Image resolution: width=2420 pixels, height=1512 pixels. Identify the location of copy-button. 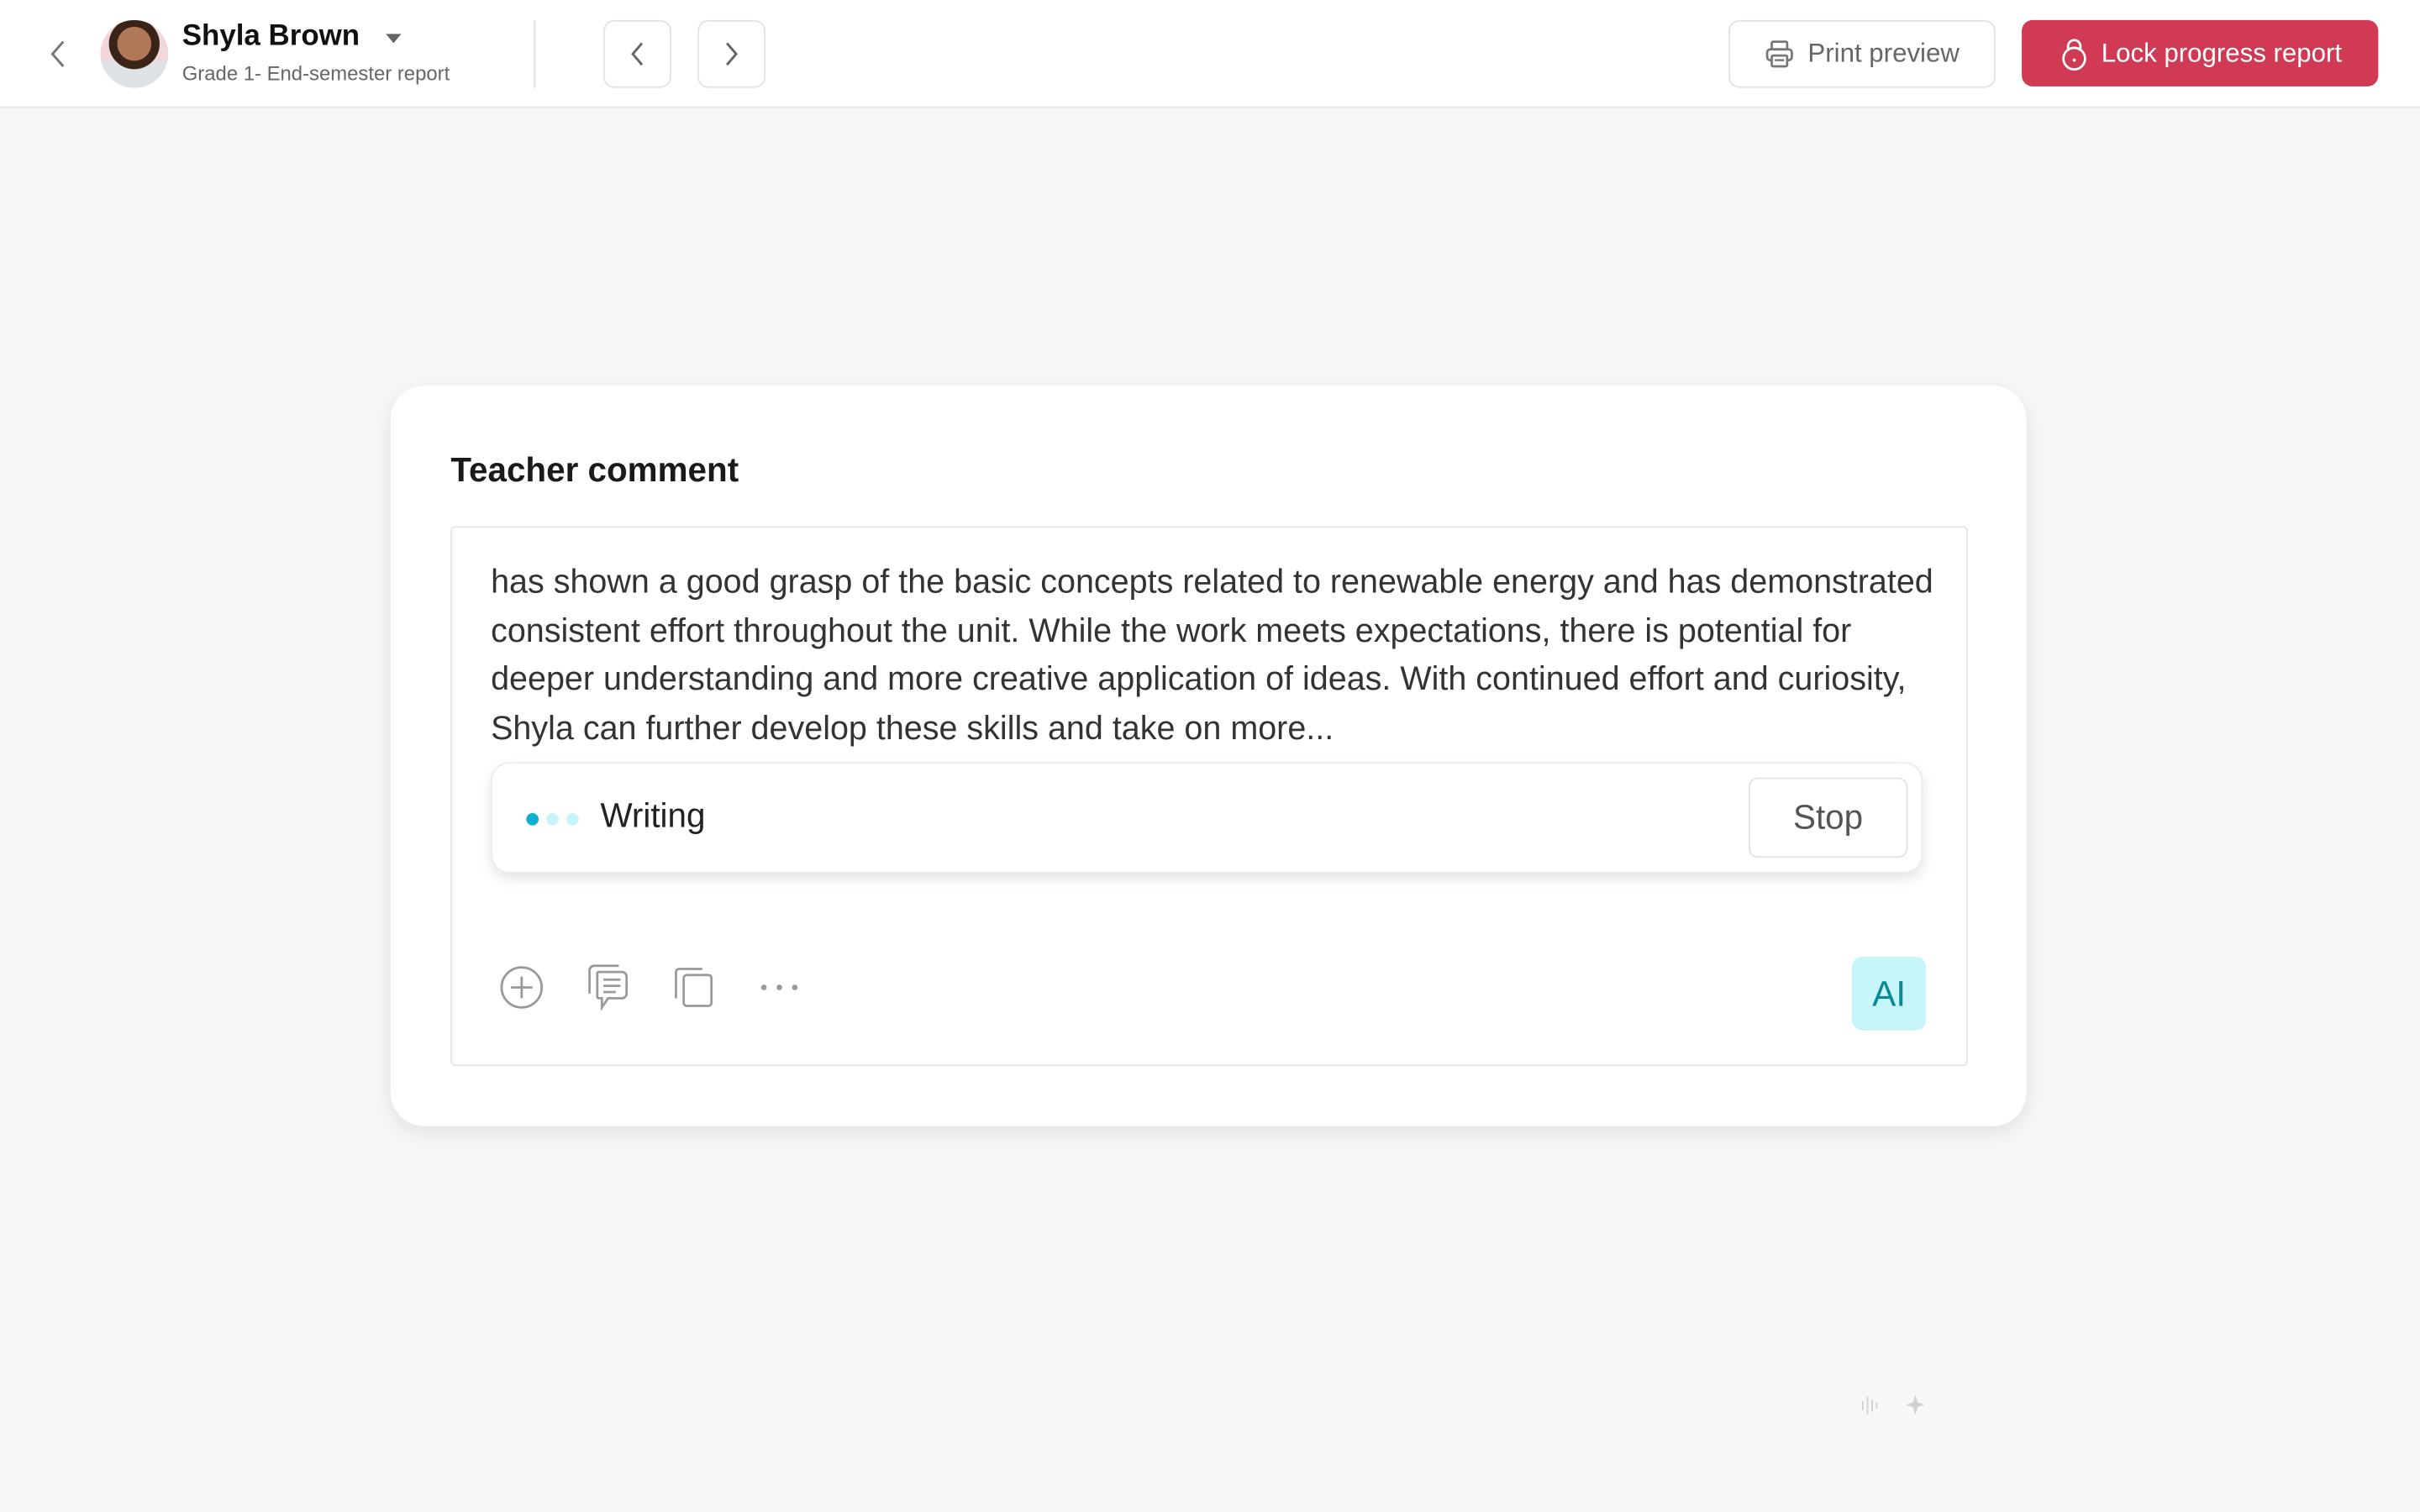
(694, 987).